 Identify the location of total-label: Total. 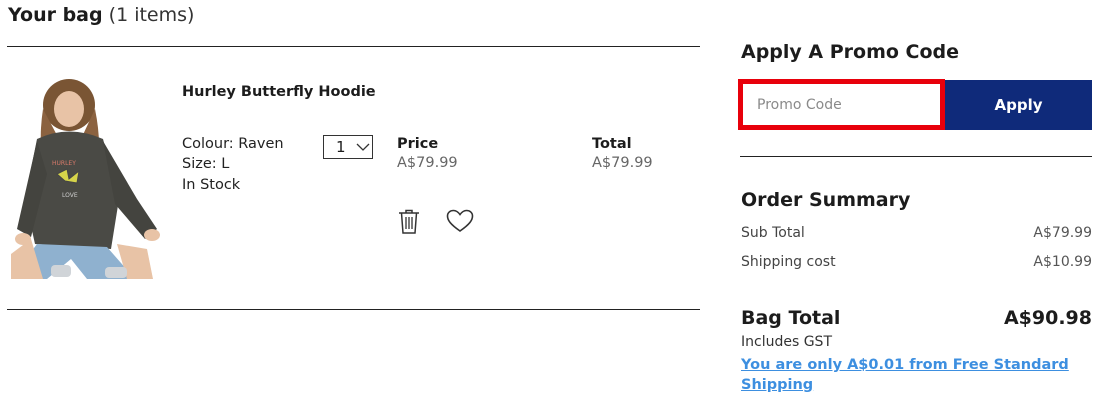
(612, 144).